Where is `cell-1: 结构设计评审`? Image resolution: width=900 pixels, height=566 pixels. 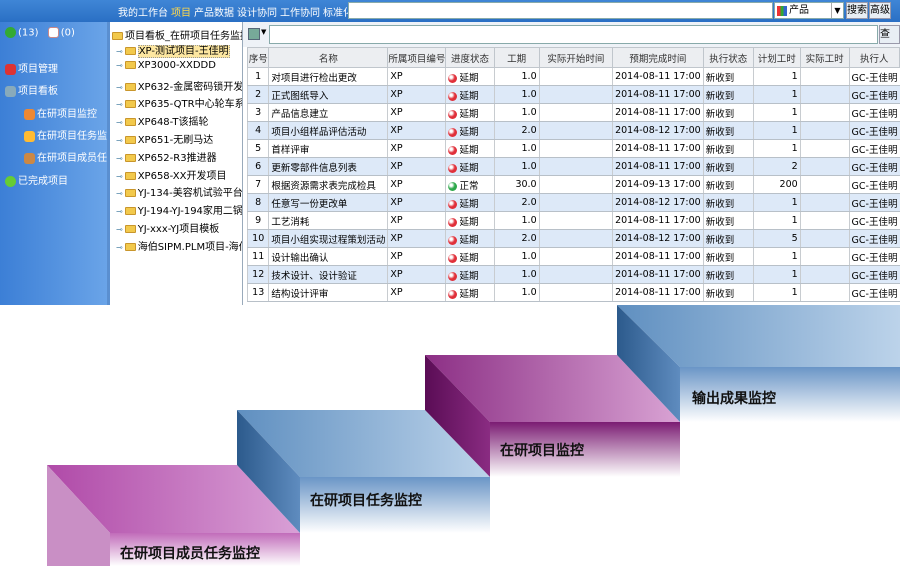
cell-1: 结构设计评审 is located at coordinates (328, 292).